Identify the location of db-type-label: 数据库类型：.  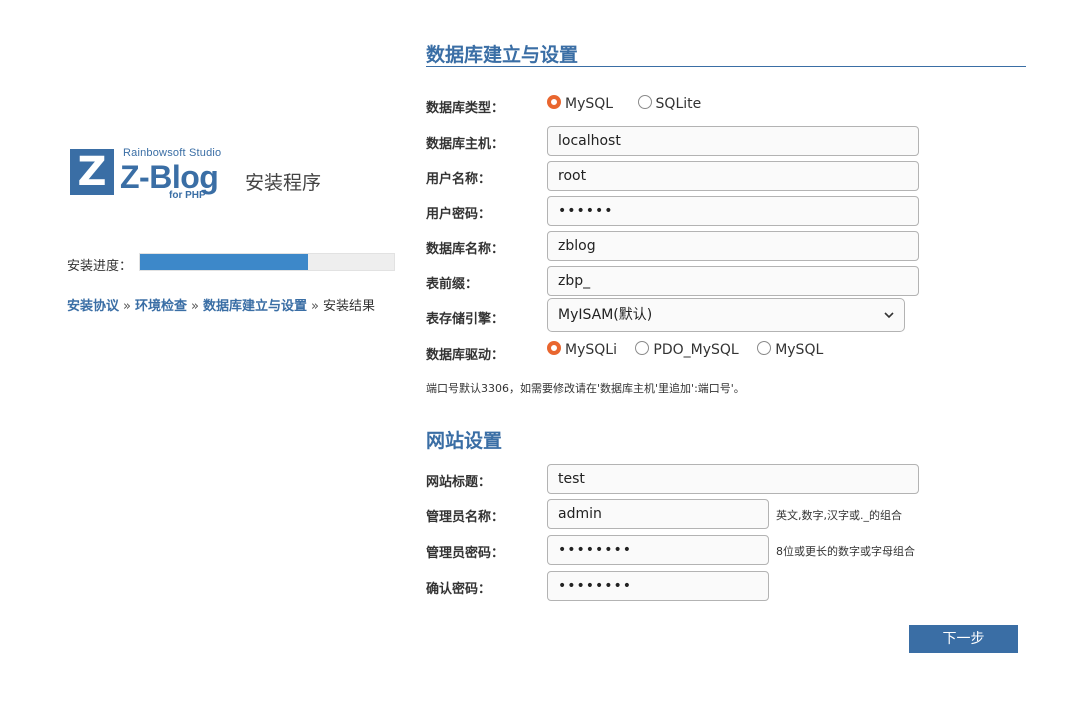
(465, 108).